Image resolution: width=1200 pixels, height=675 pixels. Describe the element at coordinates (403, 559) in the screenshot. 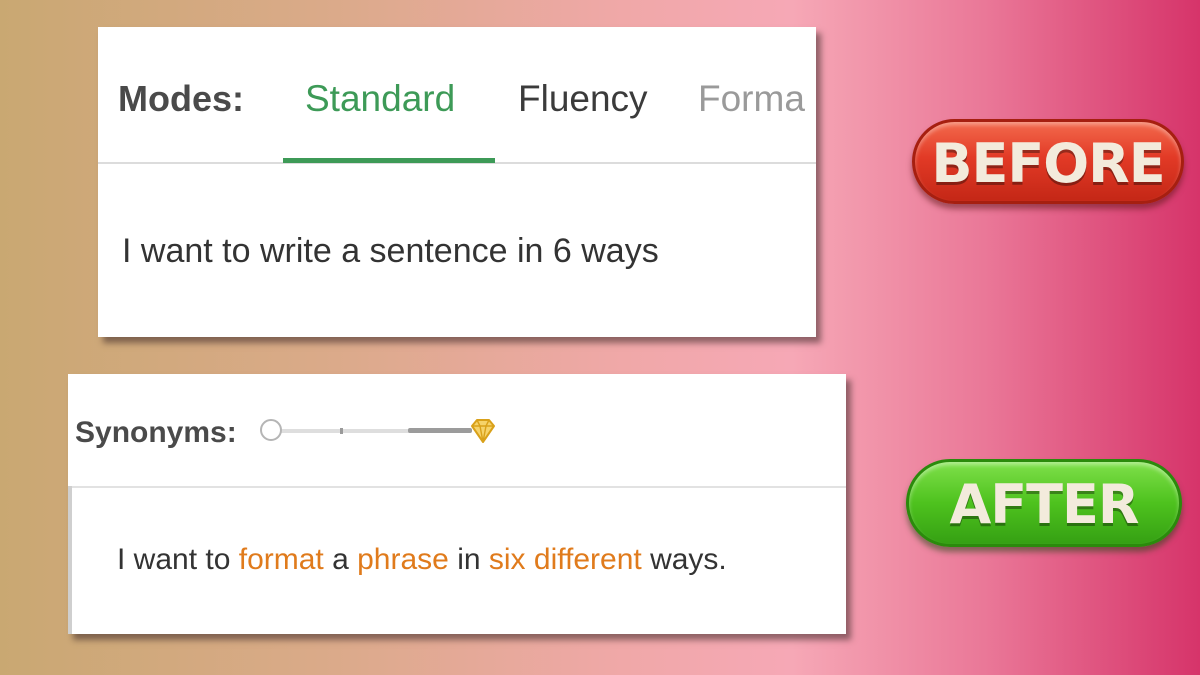

I see `changed-word: phrase` at that location.